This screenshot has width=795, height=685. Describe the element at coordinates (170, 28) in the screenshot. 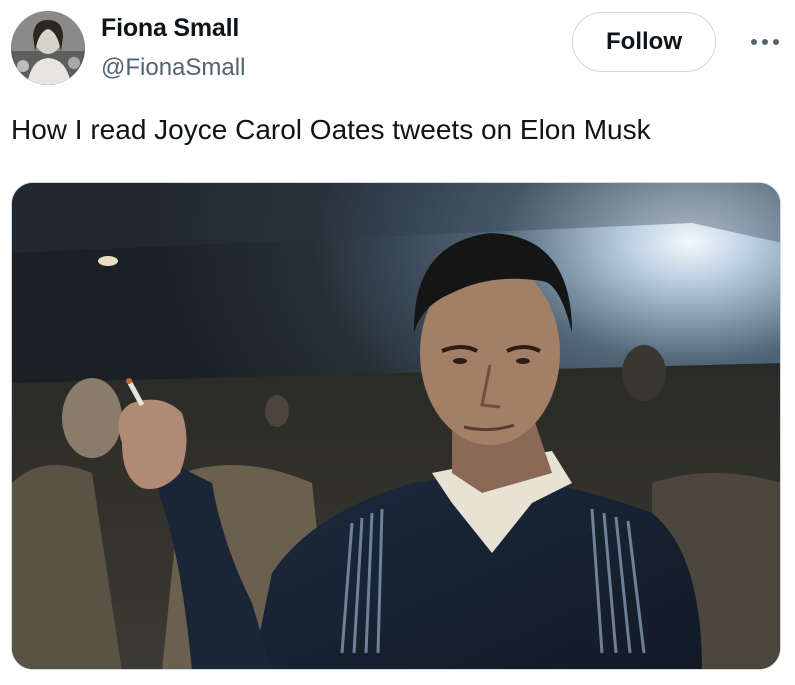

I see `author-display-name: Fiona Small` at that location.